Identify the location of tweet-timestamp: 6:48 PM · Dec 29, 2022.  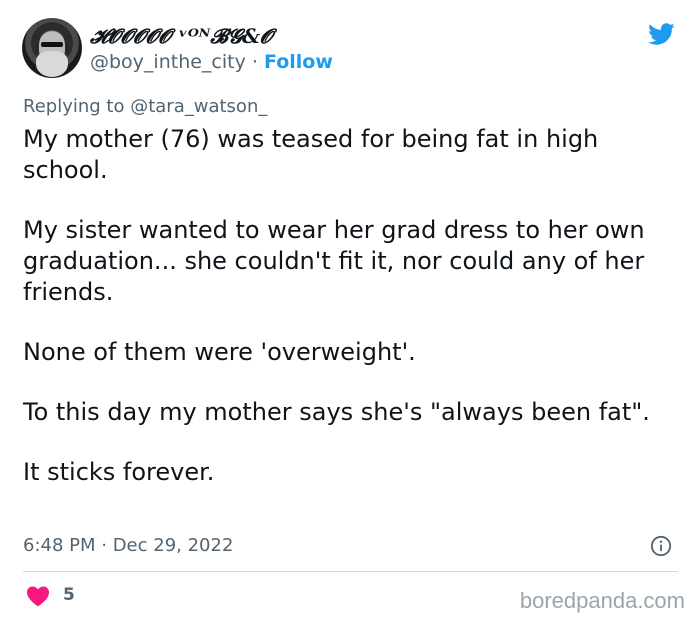
(128, 546).